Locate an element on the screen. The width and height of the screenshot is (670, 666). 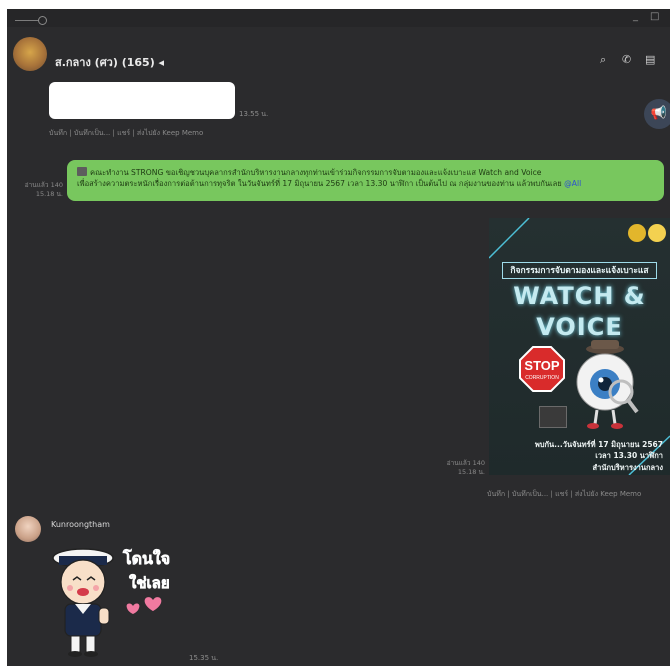
announcement-icon: 📢 is located at coordinates (657, 114).